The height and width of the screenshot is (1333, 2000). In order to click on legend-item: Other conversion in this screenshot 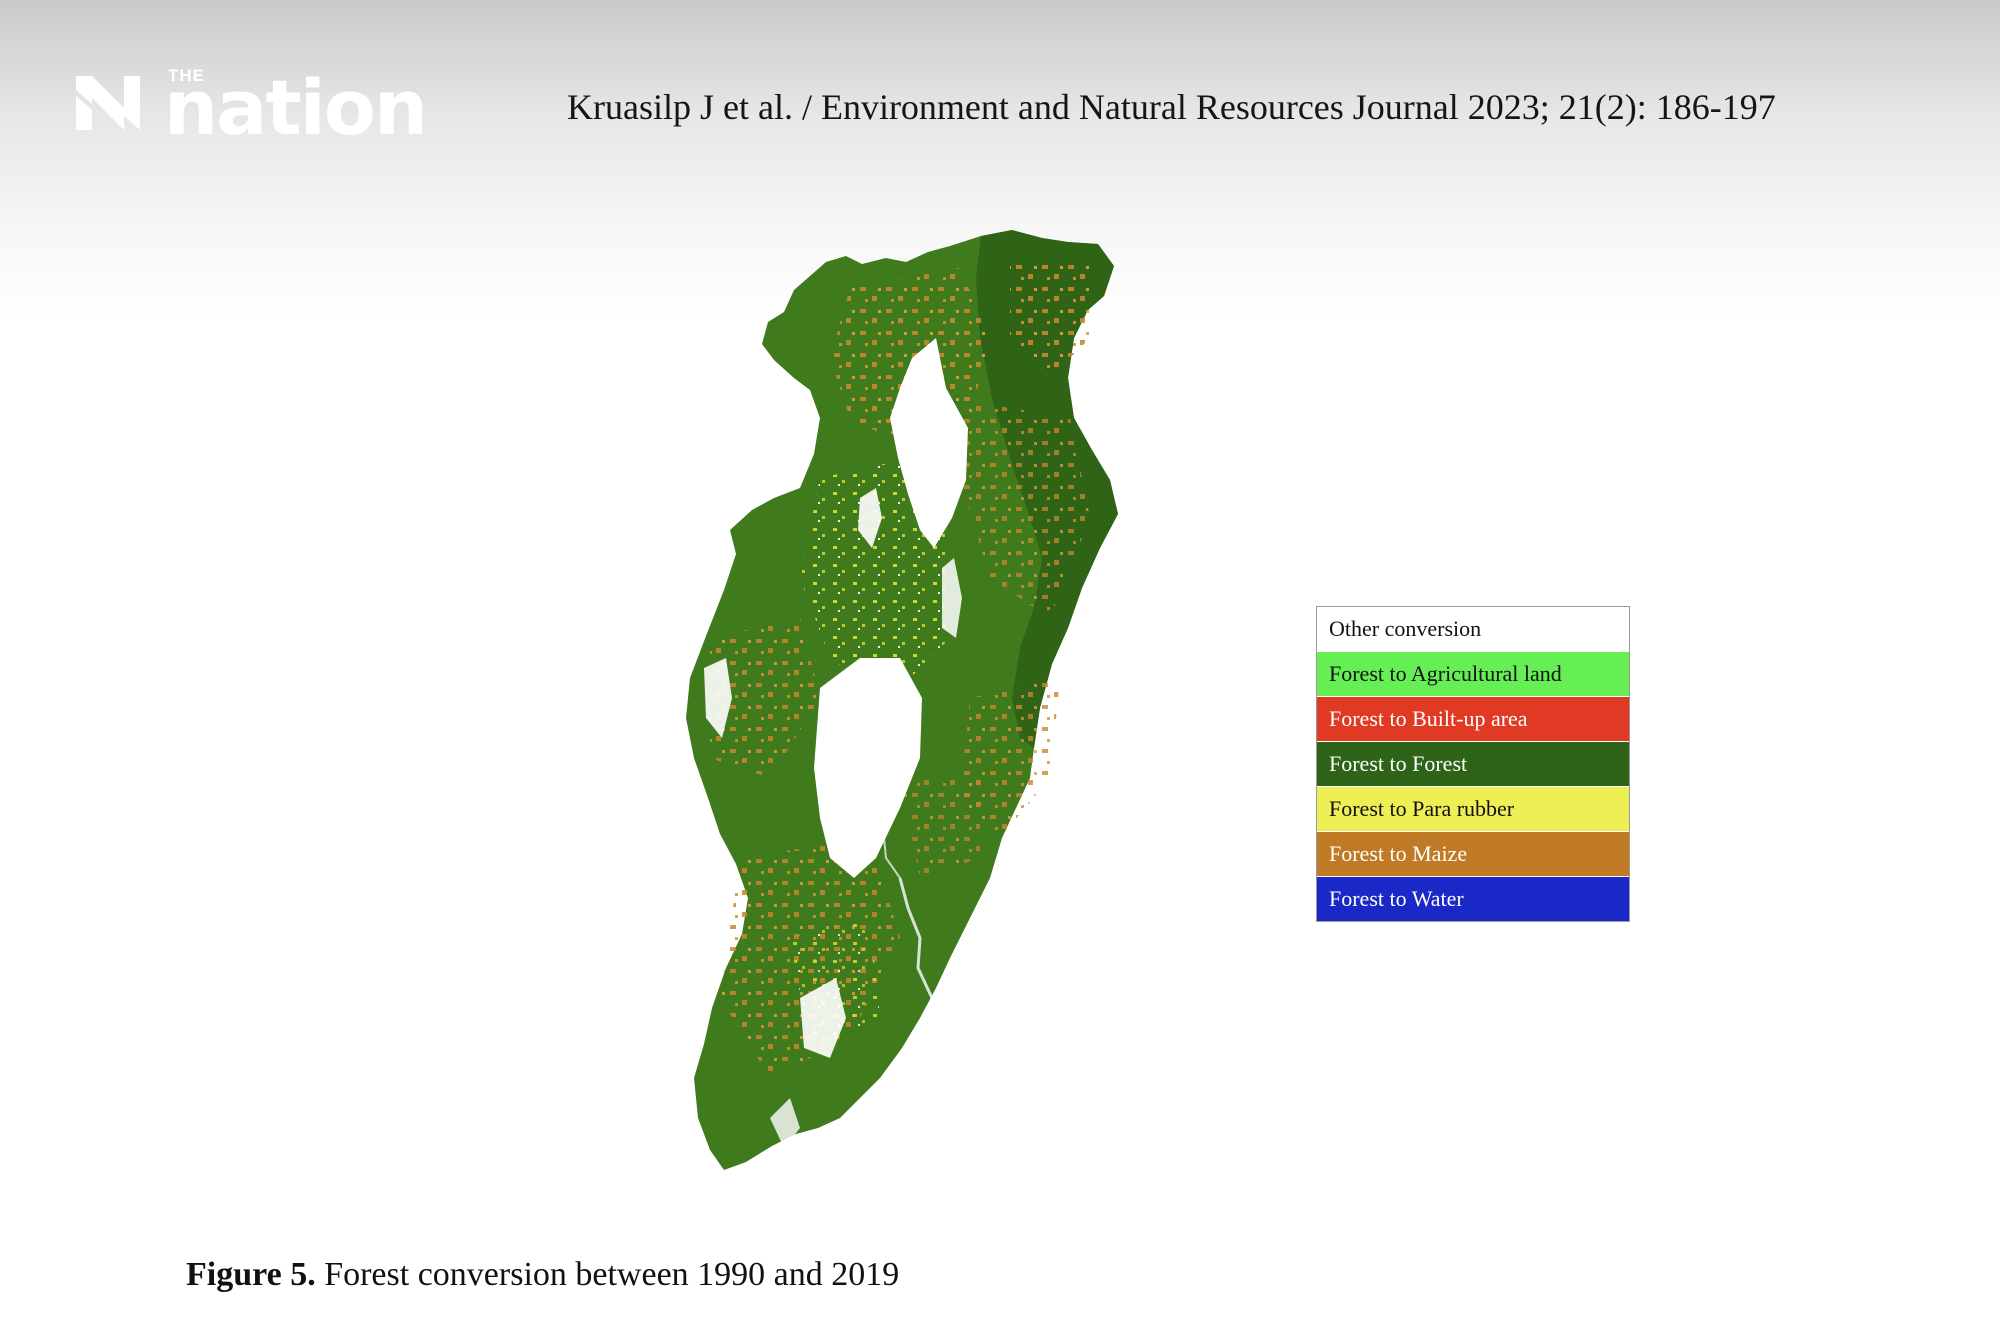, I will do `click(1473, 629)`.